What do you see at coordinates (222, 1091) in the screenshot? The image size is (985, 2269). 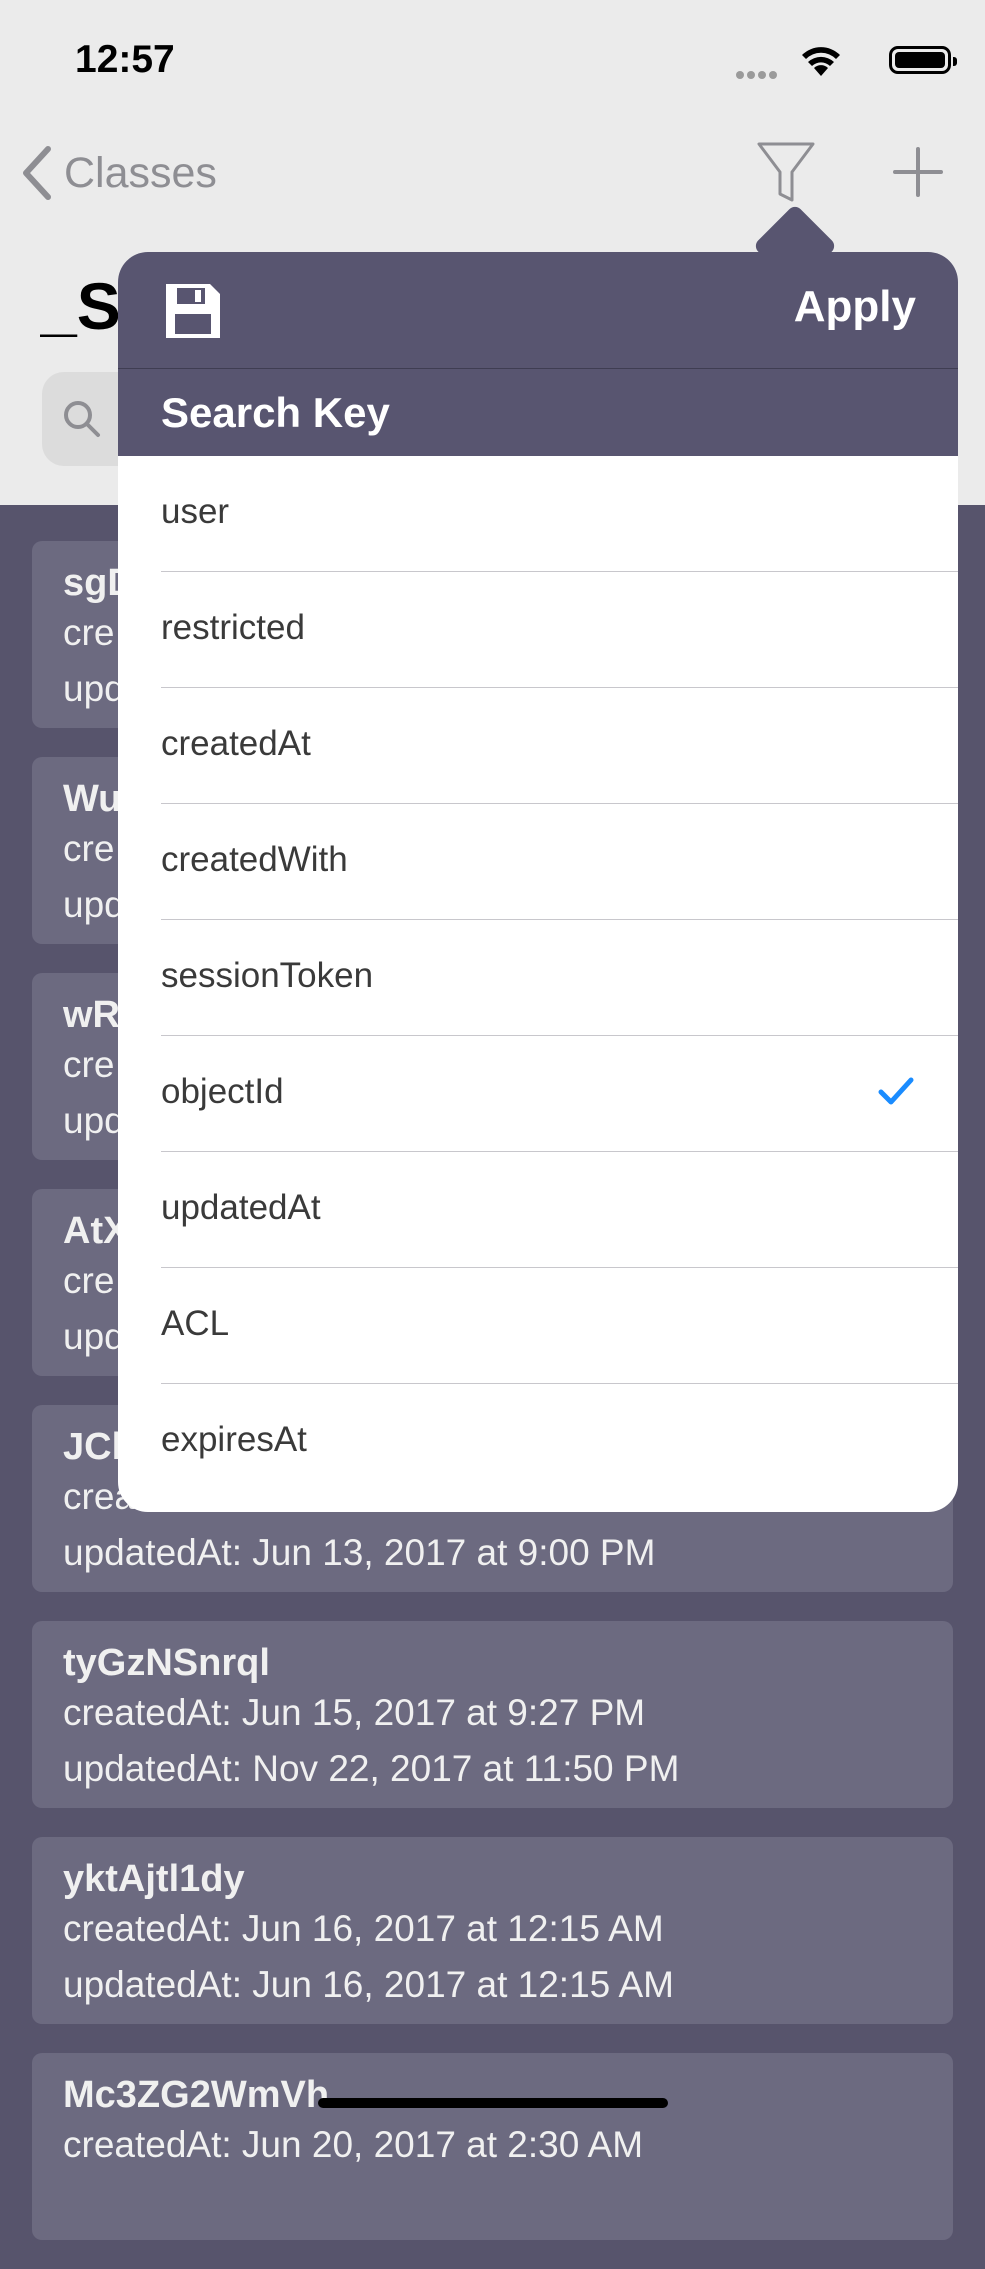 I see `key-label: objectId` at bounding box center [222, 1091].